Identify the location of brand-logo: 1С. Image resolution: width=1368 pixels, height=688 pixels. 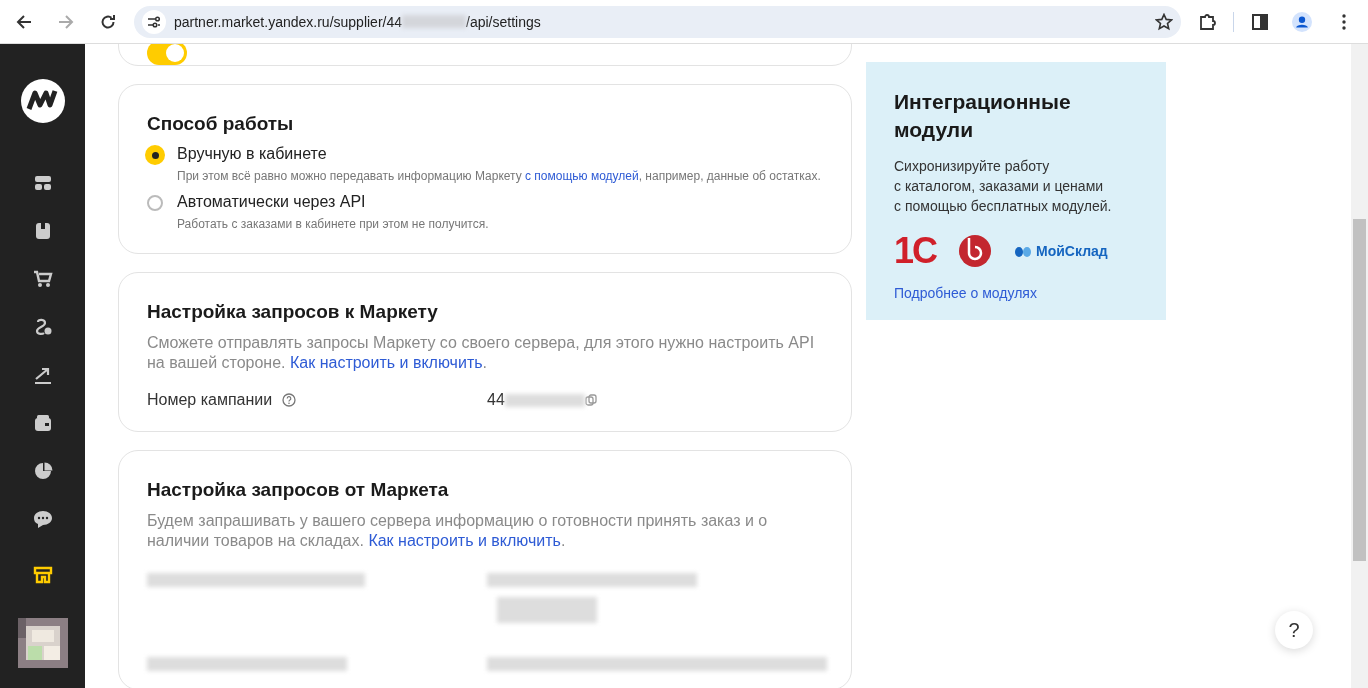
(915, 251).